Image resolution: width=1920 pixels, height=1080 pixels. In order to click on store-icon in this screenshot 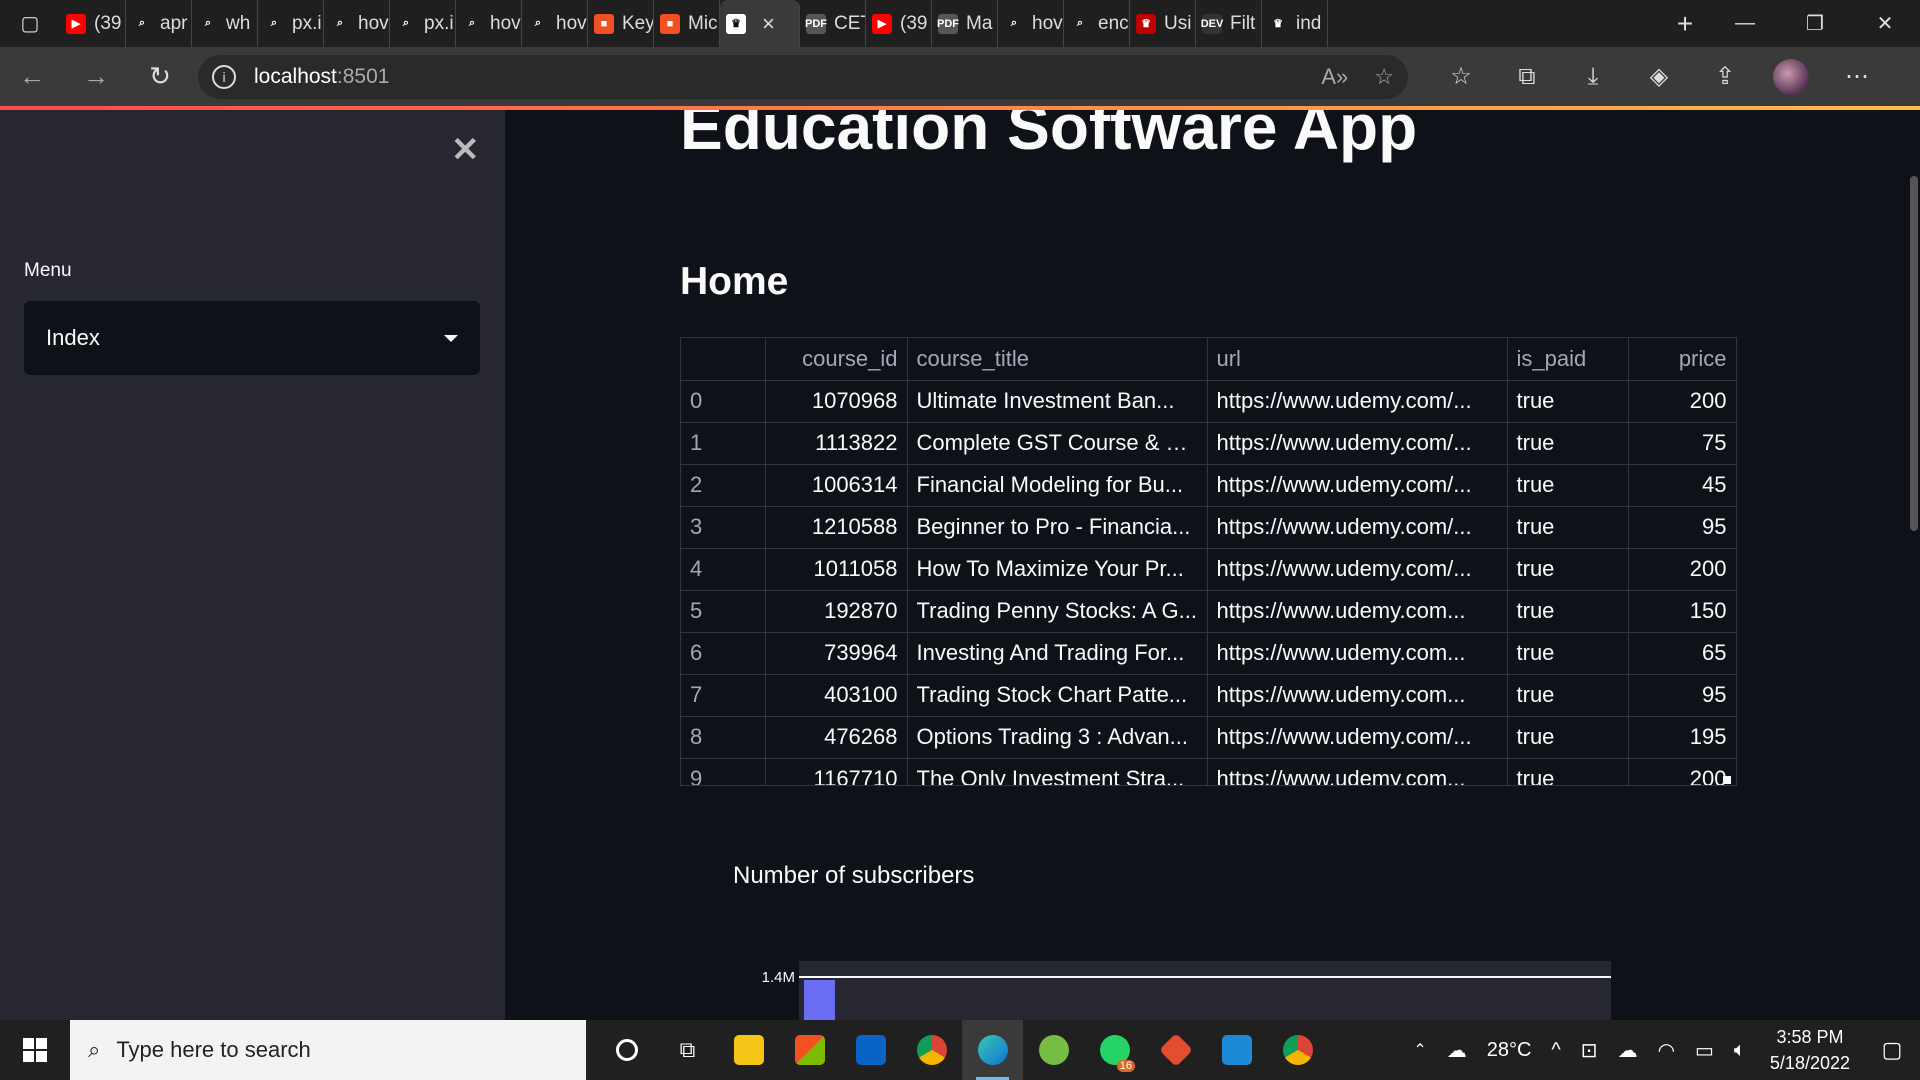, I will do `click(809, 1050)`.